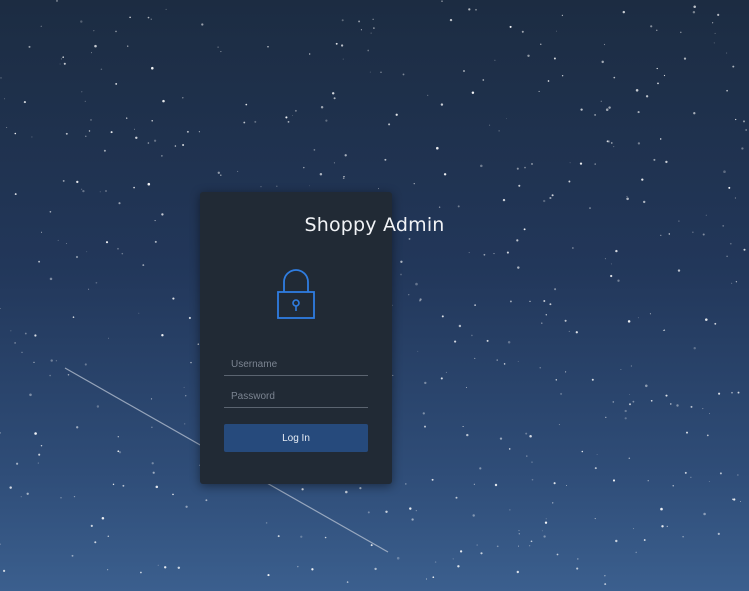  What do you see at coordinates (296, 365) in the screenshot?
I see `username-input` at bounding box center [296, 365].